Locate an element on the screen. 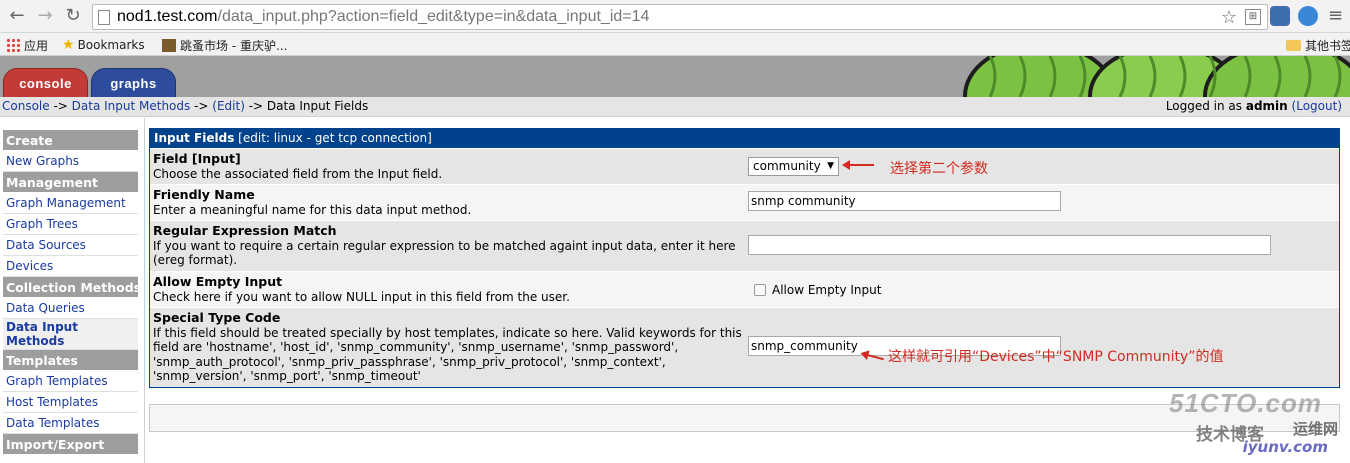  sidebar-item-graph-management: Graph Management is located at coordinates (70, 203).